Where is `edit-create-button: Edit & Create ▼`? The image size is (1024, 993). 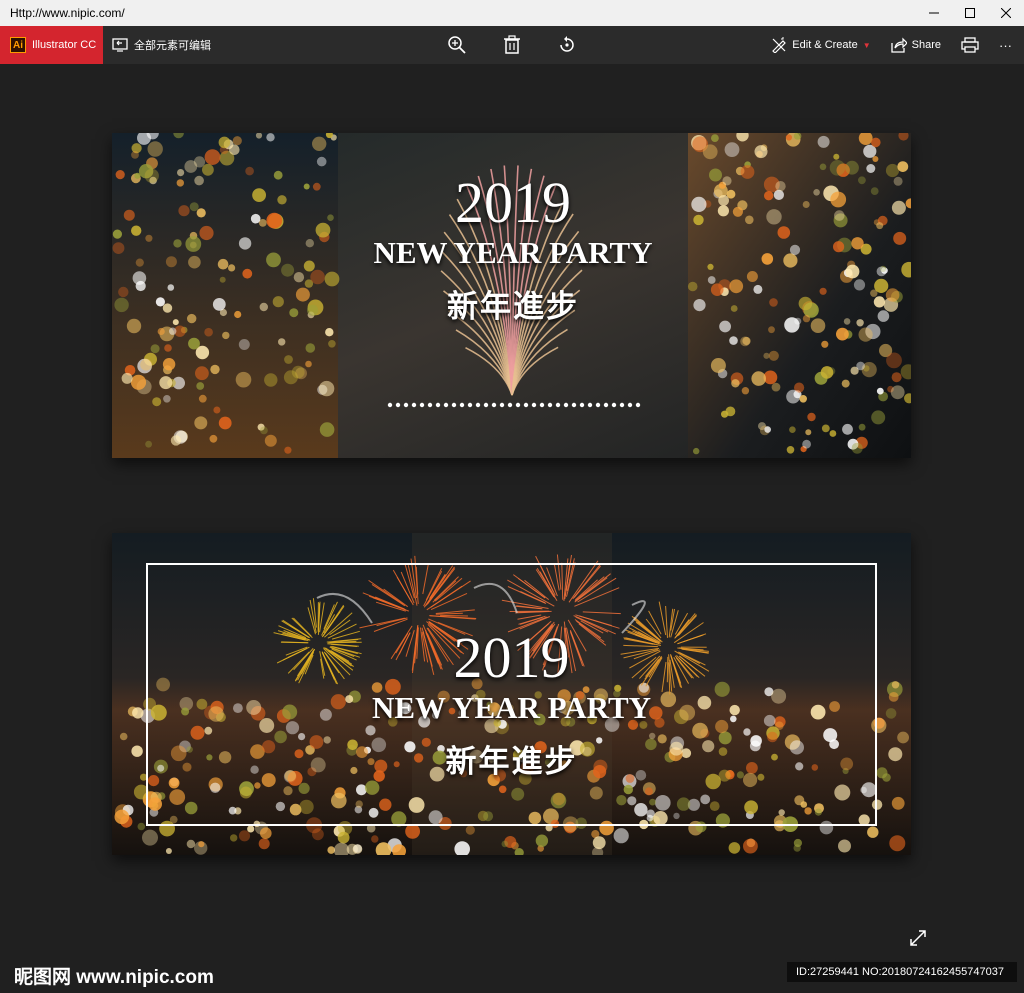 edit-create-button: Edit & Create ▼ is located at coordinates (821, 45).